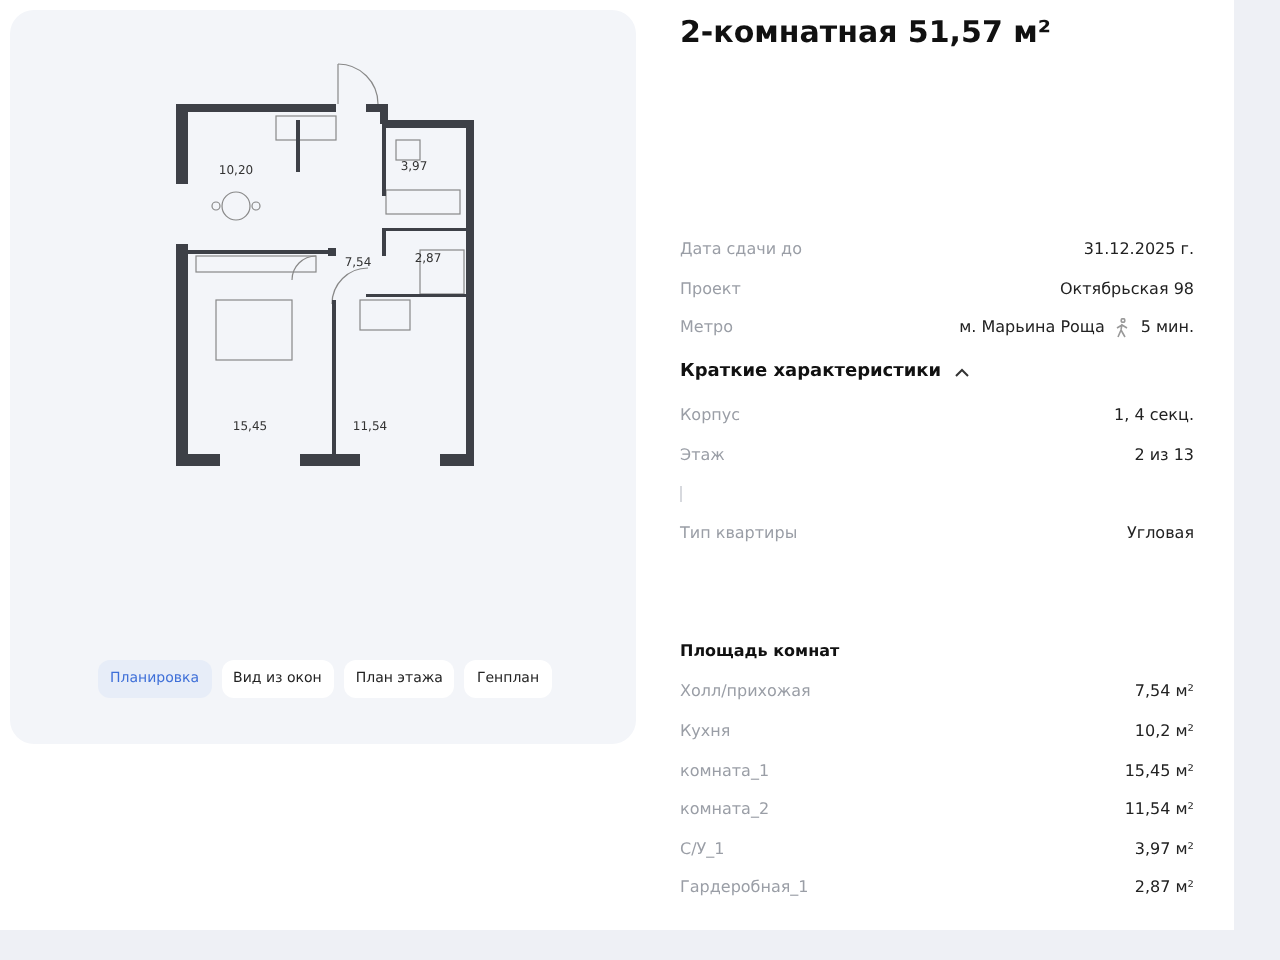 The image size is (1280, 960). What do you see at coordinates (1122, 327) in the screenshot?
I see `walking-person-icon` at bounding box center [1122, 327].